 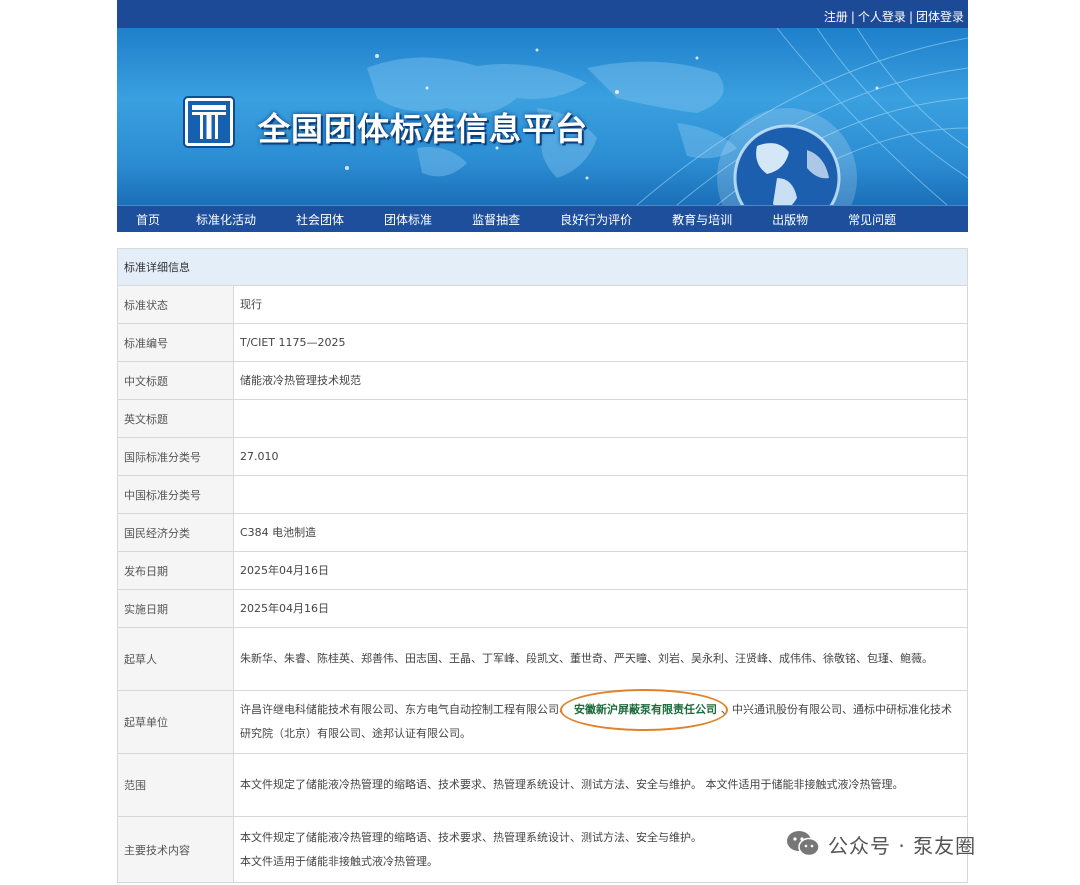 What do you see at coordinates (423, 129) in the screenshot?
I see `site-title: 全国团体标准信息平台` at bounding box center [423, 129].